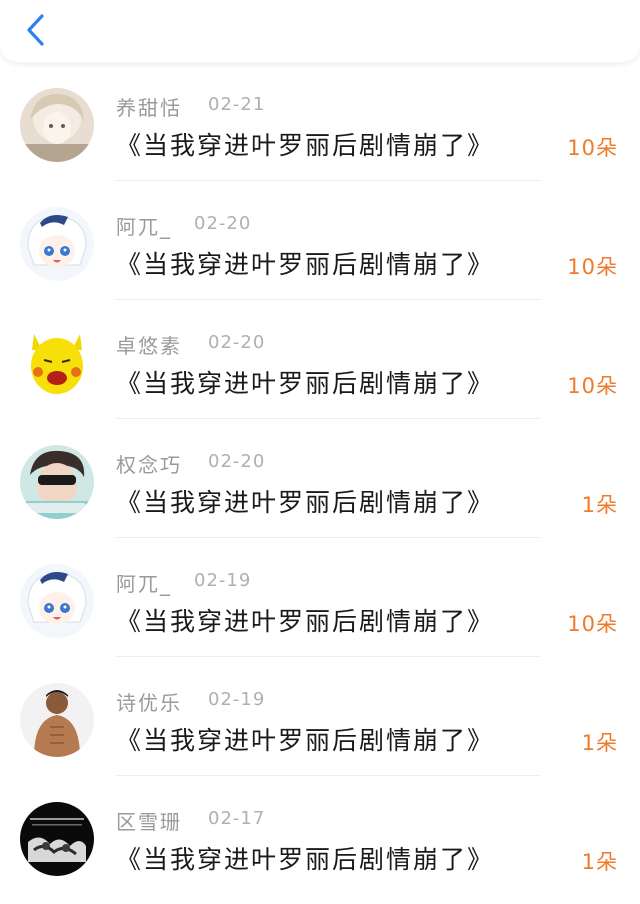 The height and width of the screenshot is (904, 640). I want to click on list-item: 卓悠素 02-20 《当我穿进叶罗丽后剧情崩了》 10朵, so click(320, 359).